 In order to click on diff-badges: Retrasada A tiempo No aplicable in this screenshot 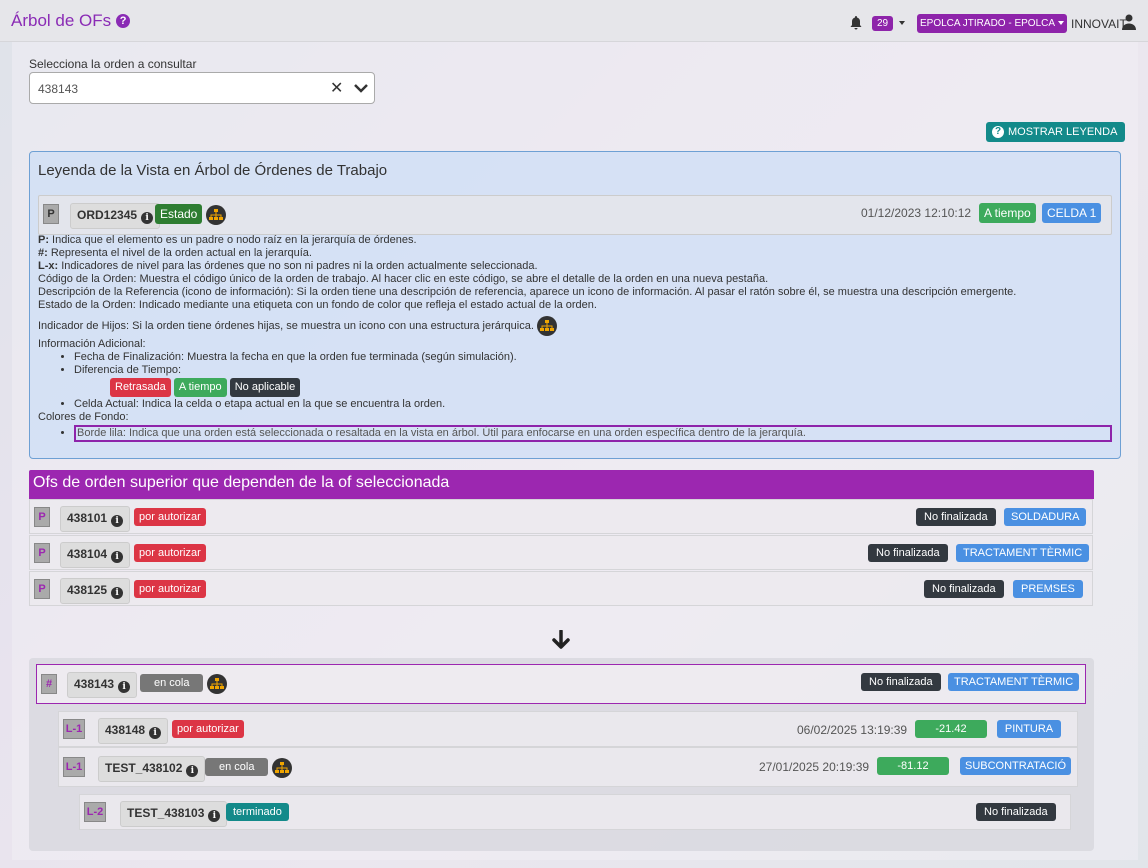, I will do `click(609, 387)`.